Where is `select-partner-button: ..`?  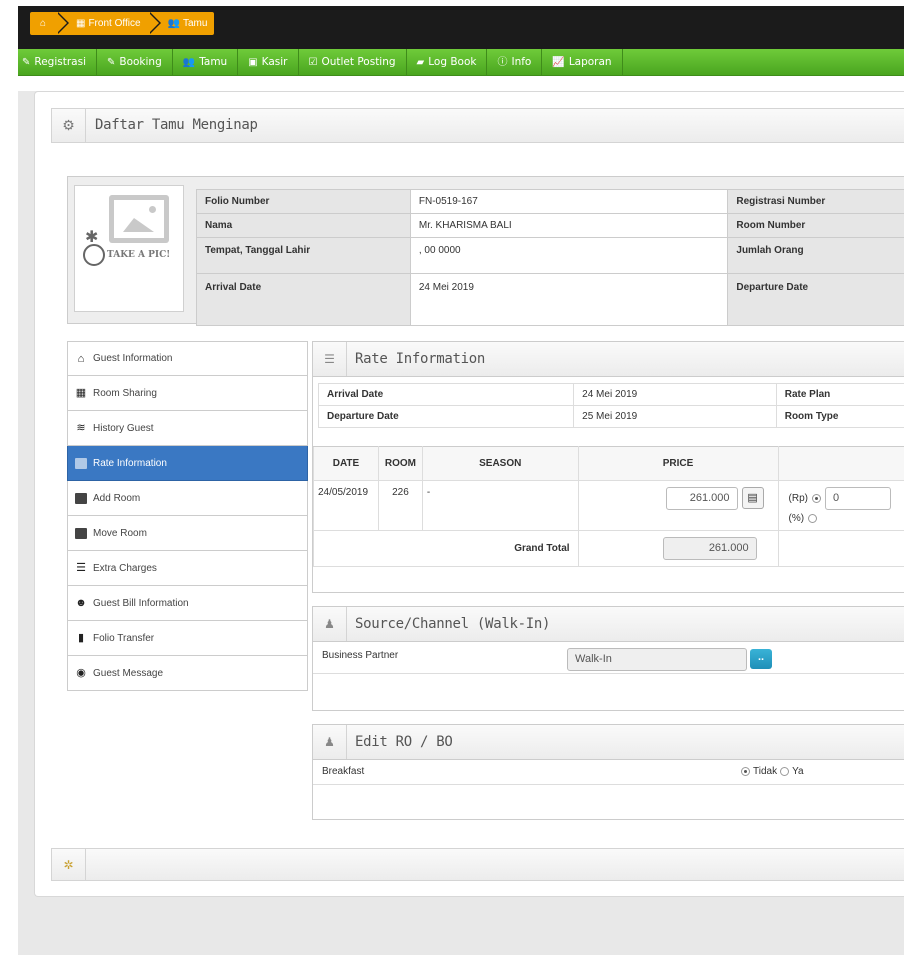
select-partner-button: .. is located at coordinates (761, 659).